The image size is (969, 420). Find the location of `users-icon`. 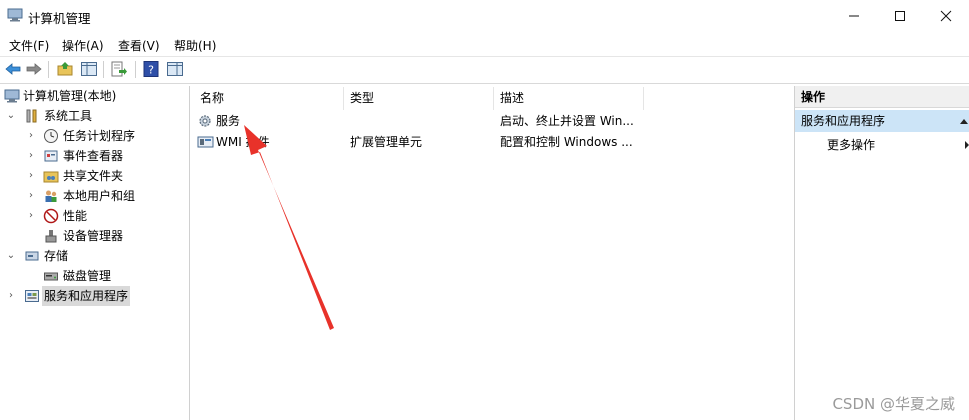

users-icon is located at coordinates (51, 196).